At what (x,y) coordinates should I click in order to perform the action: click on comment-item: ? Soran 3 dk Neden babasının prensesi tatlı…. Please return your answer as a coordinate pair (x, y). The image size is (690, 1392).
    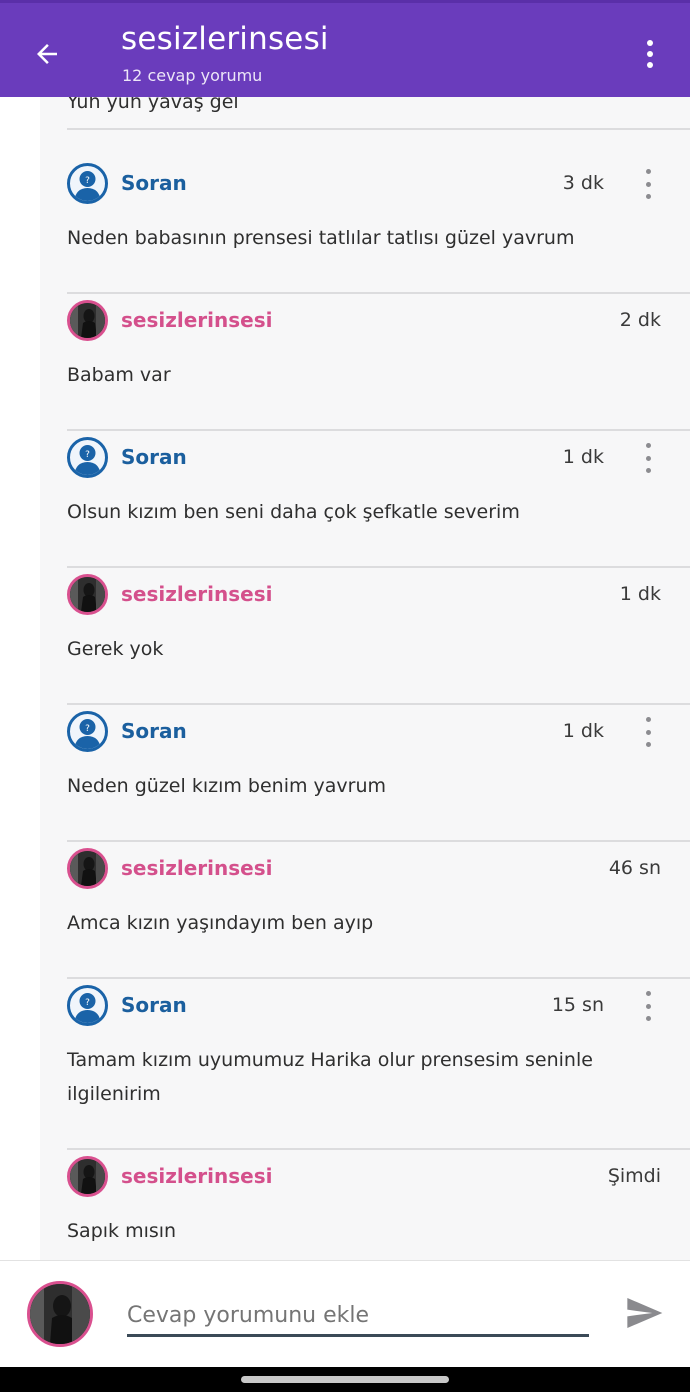
    Looking at the image, I should click on (365, 225).